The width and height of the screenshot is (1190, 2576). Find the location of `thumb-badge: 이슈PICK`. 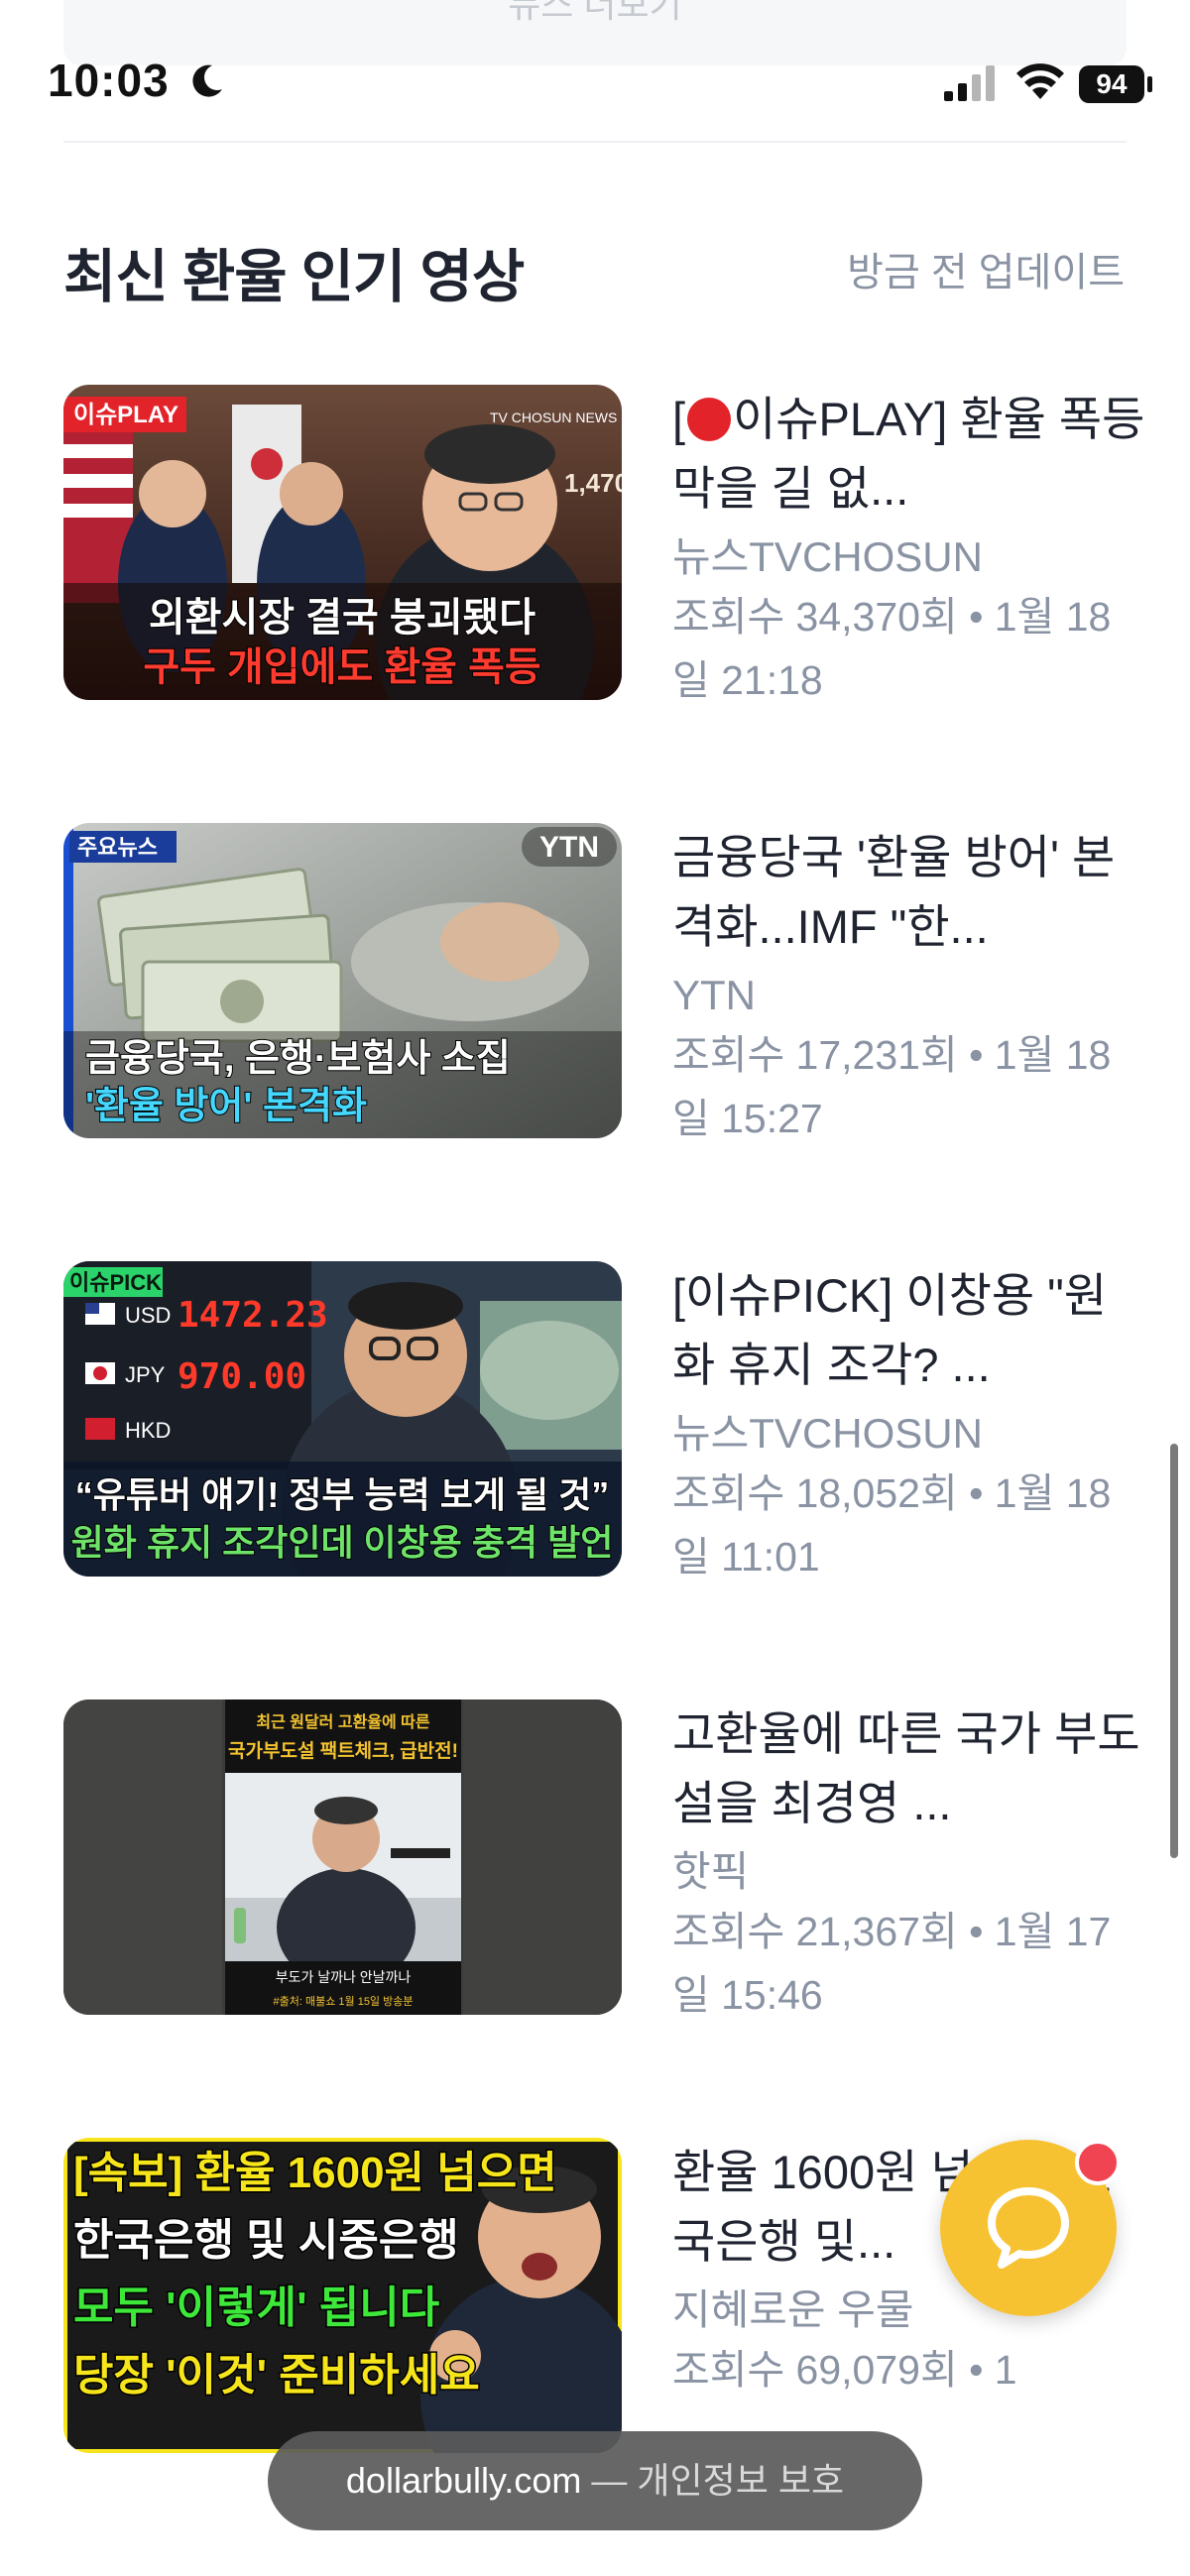

thumb-badge: 이슈PICK is located at coordinates (115, 1282).